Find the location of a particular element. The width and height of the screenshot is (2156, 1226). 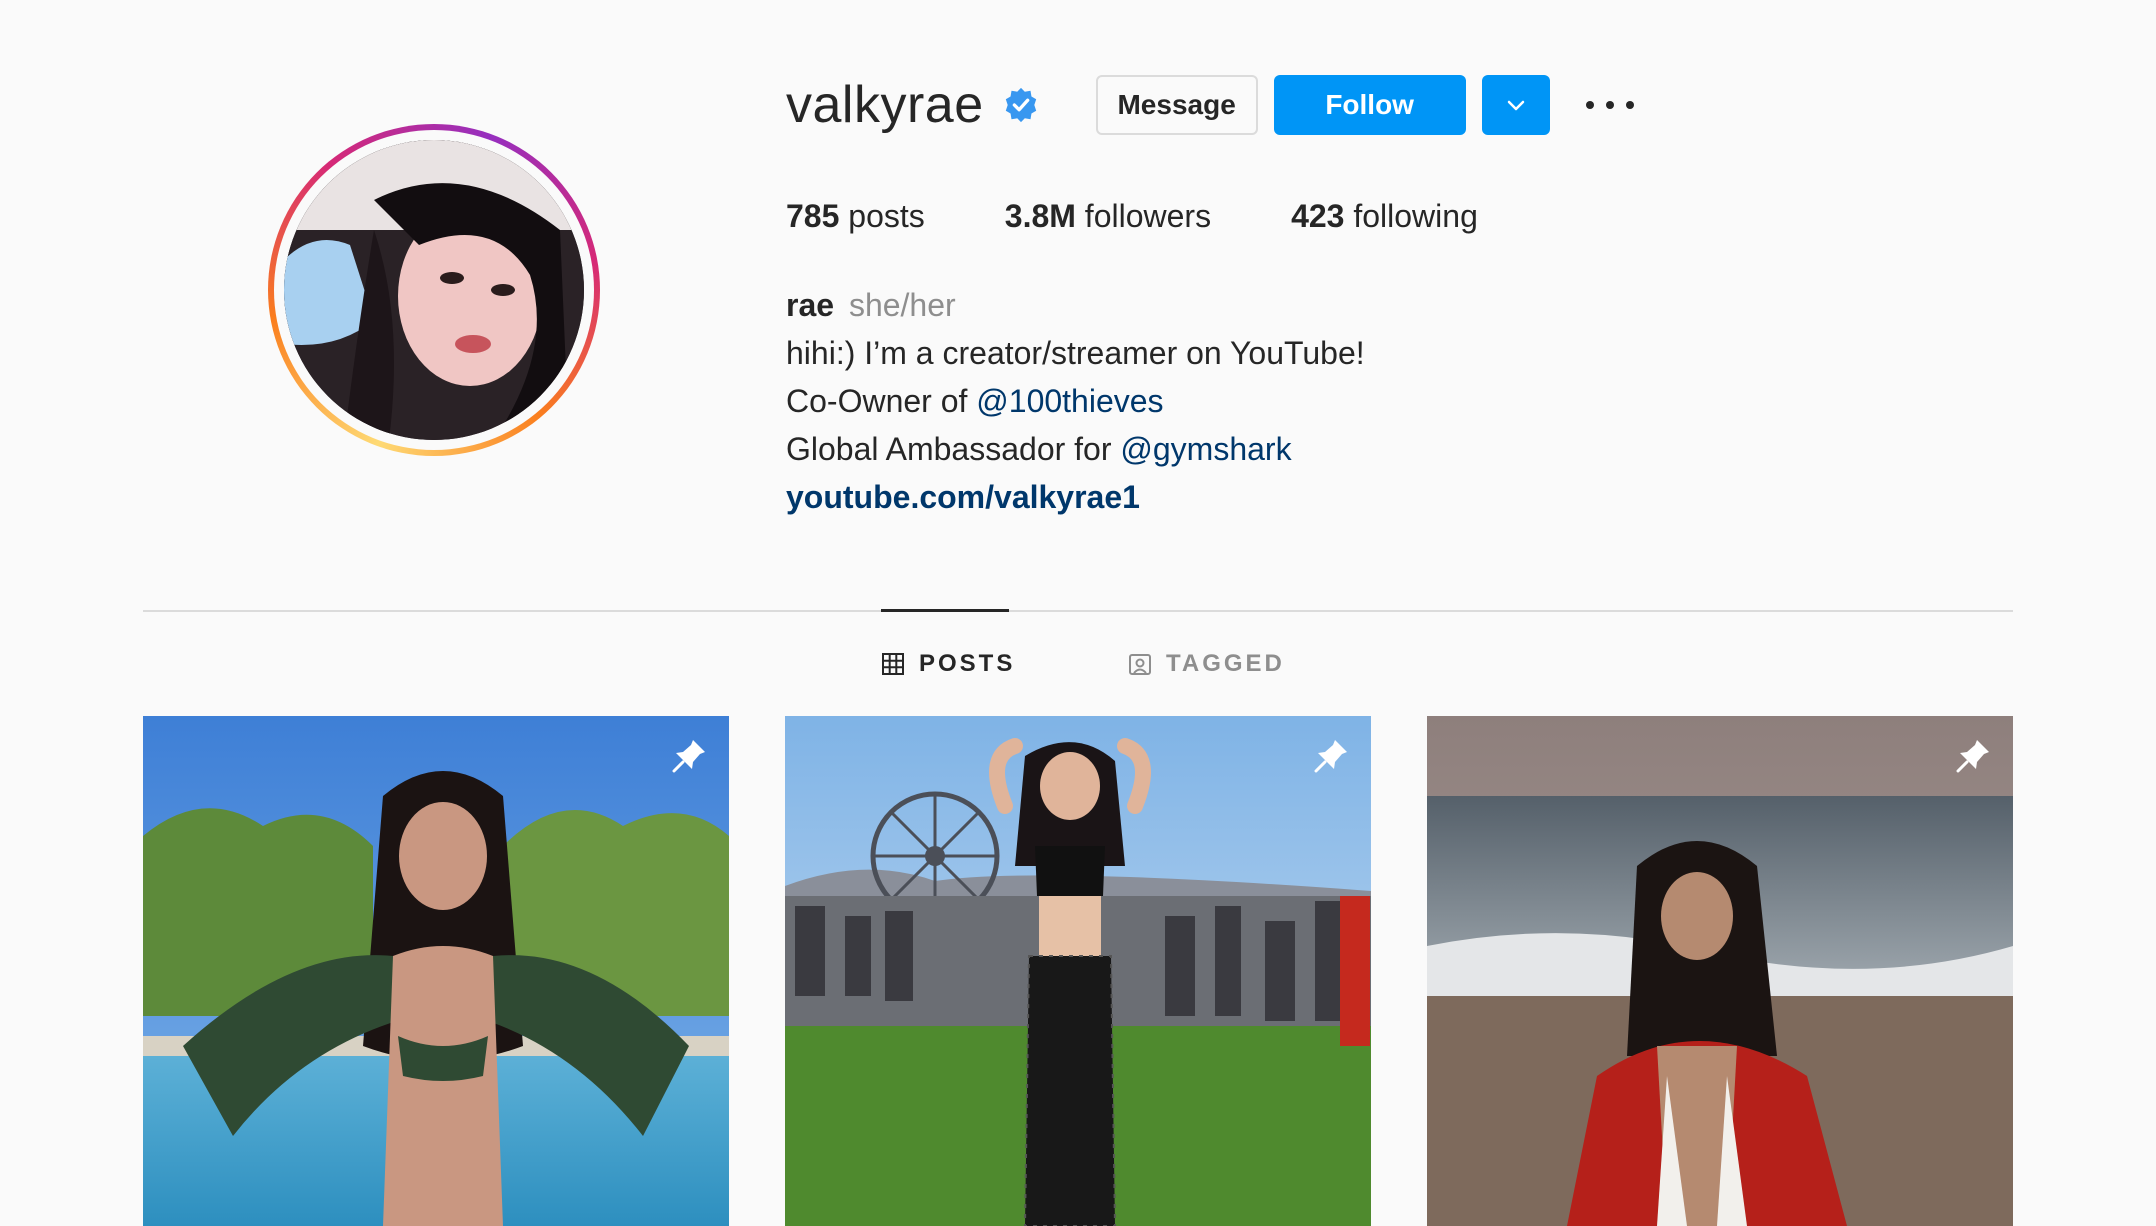

following-label: following is located at coordinates (1415, 216).